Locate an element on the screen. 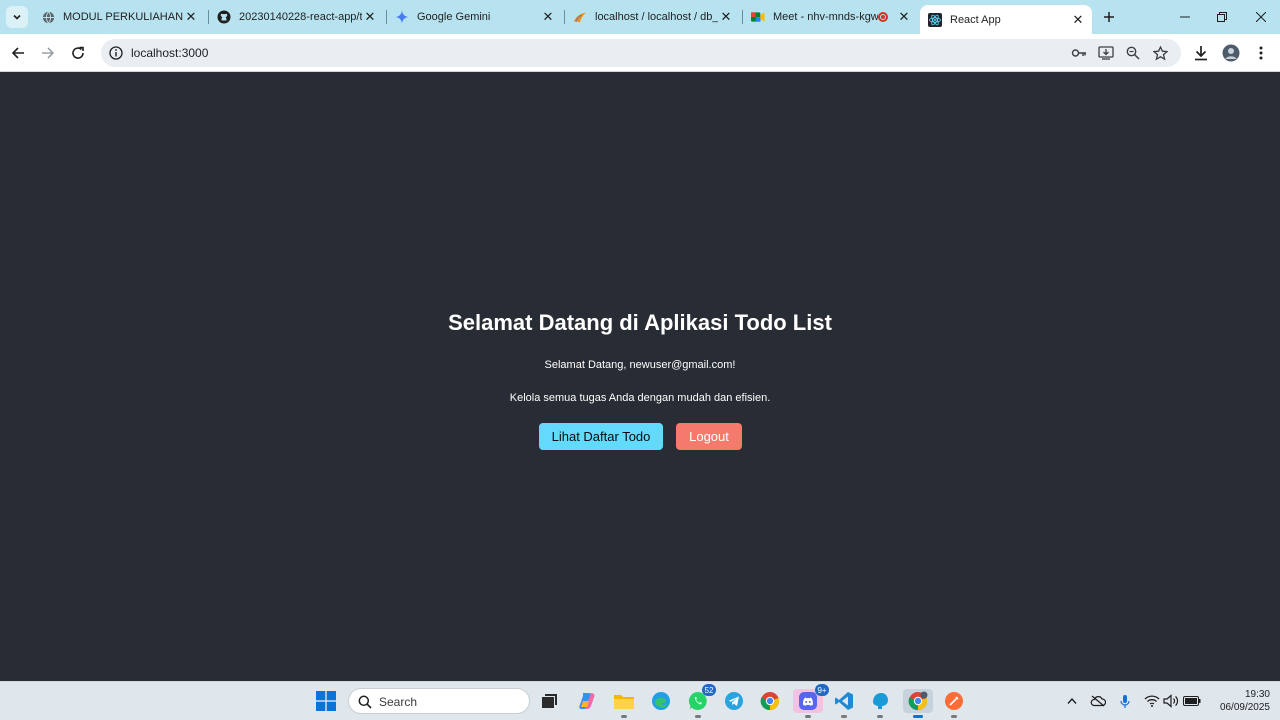 This screenshot has height=720, width=1280. reload-icon is located at coordinates (78, 52).